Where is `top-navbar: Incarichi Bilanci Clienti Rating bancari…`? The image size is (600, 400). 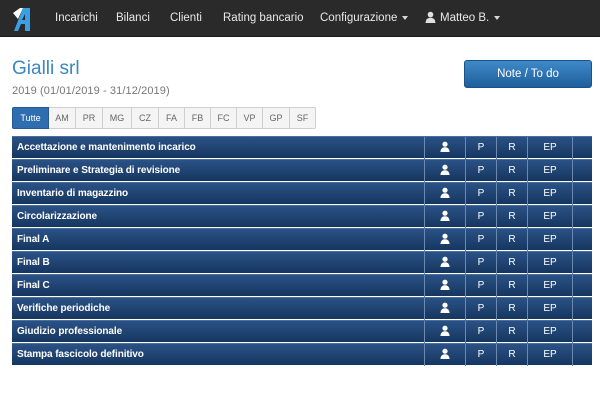 top-navbar: Incarichi Bilanci Clienti Rating bancari… is located at coordinates (300, 18).